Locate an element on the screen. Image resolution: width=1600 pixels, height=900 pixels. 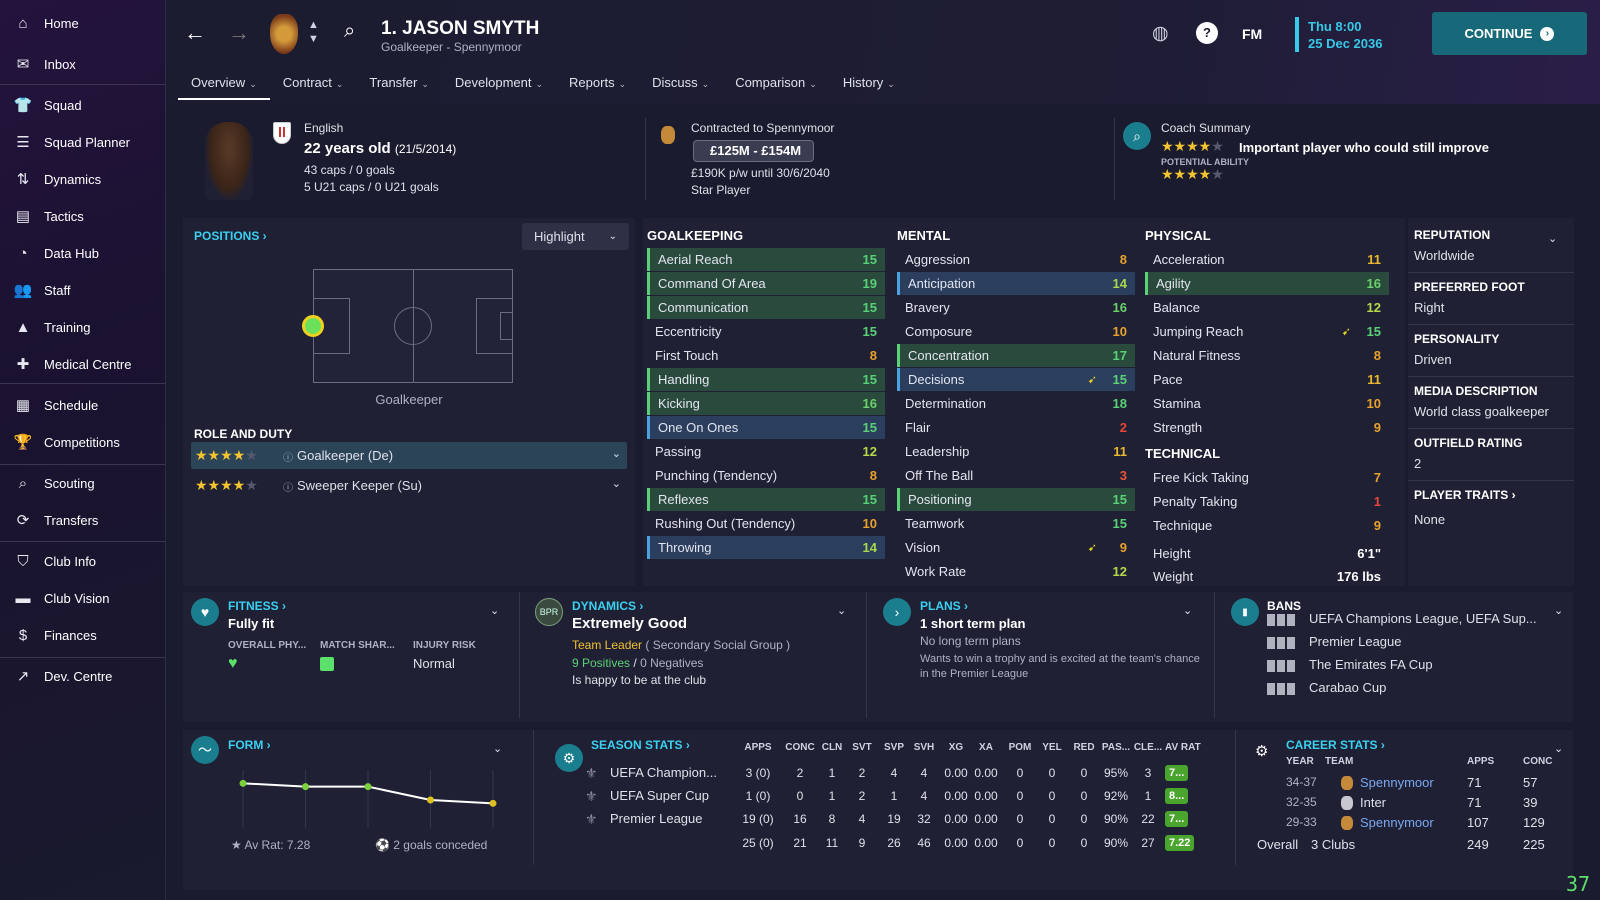
attribute-row: Positioning 15 is located at coordinates (1016, 499).